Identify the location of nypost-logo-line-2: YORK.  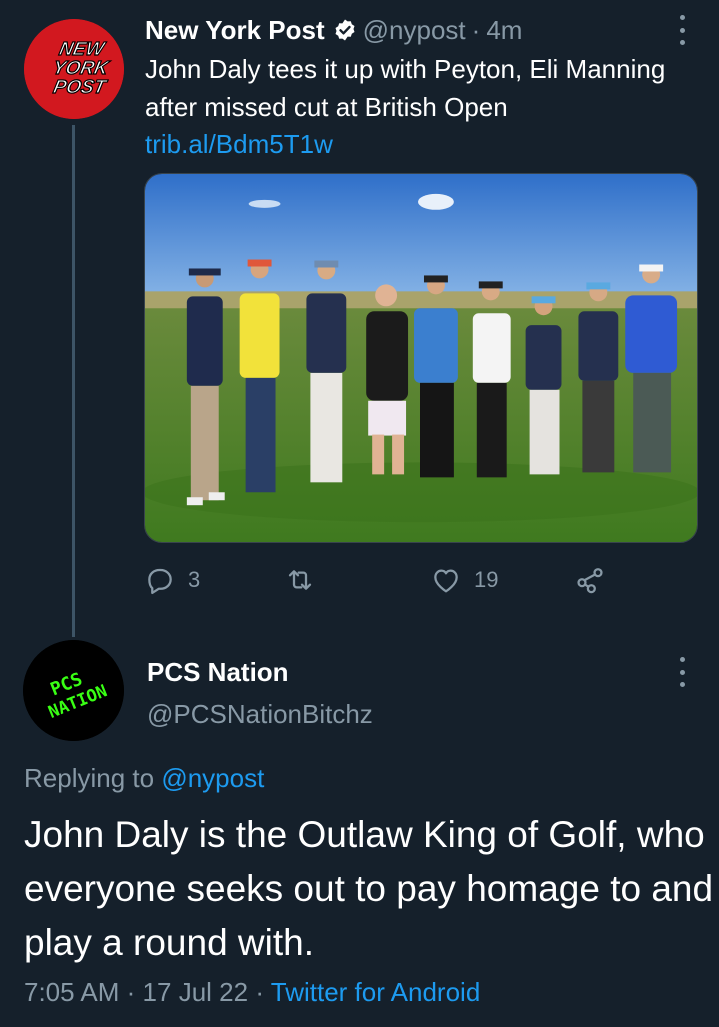
(81, 68).